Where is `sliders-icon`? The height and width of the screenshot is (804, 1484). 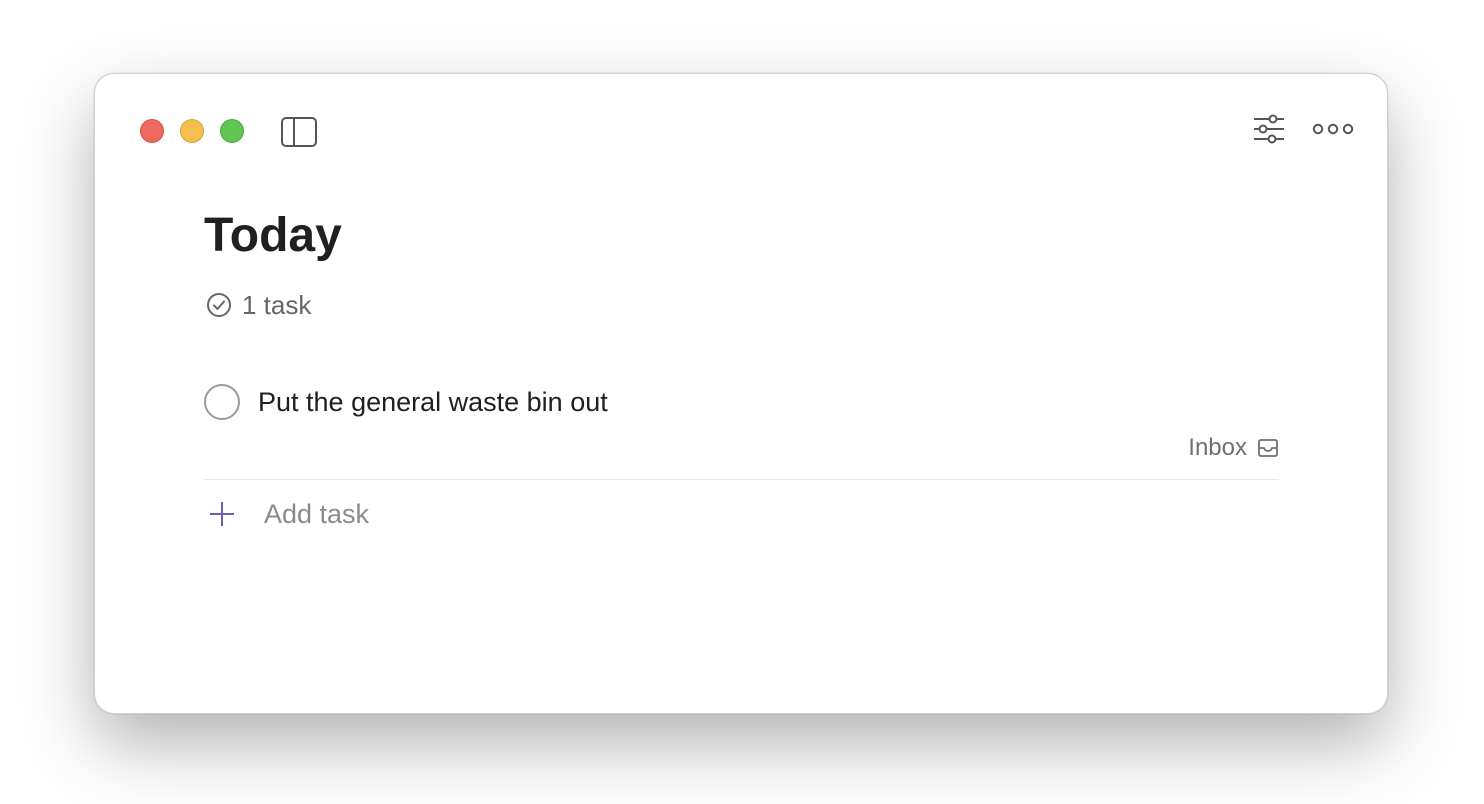
sliders-icon is located at coordinates (1269, 129).